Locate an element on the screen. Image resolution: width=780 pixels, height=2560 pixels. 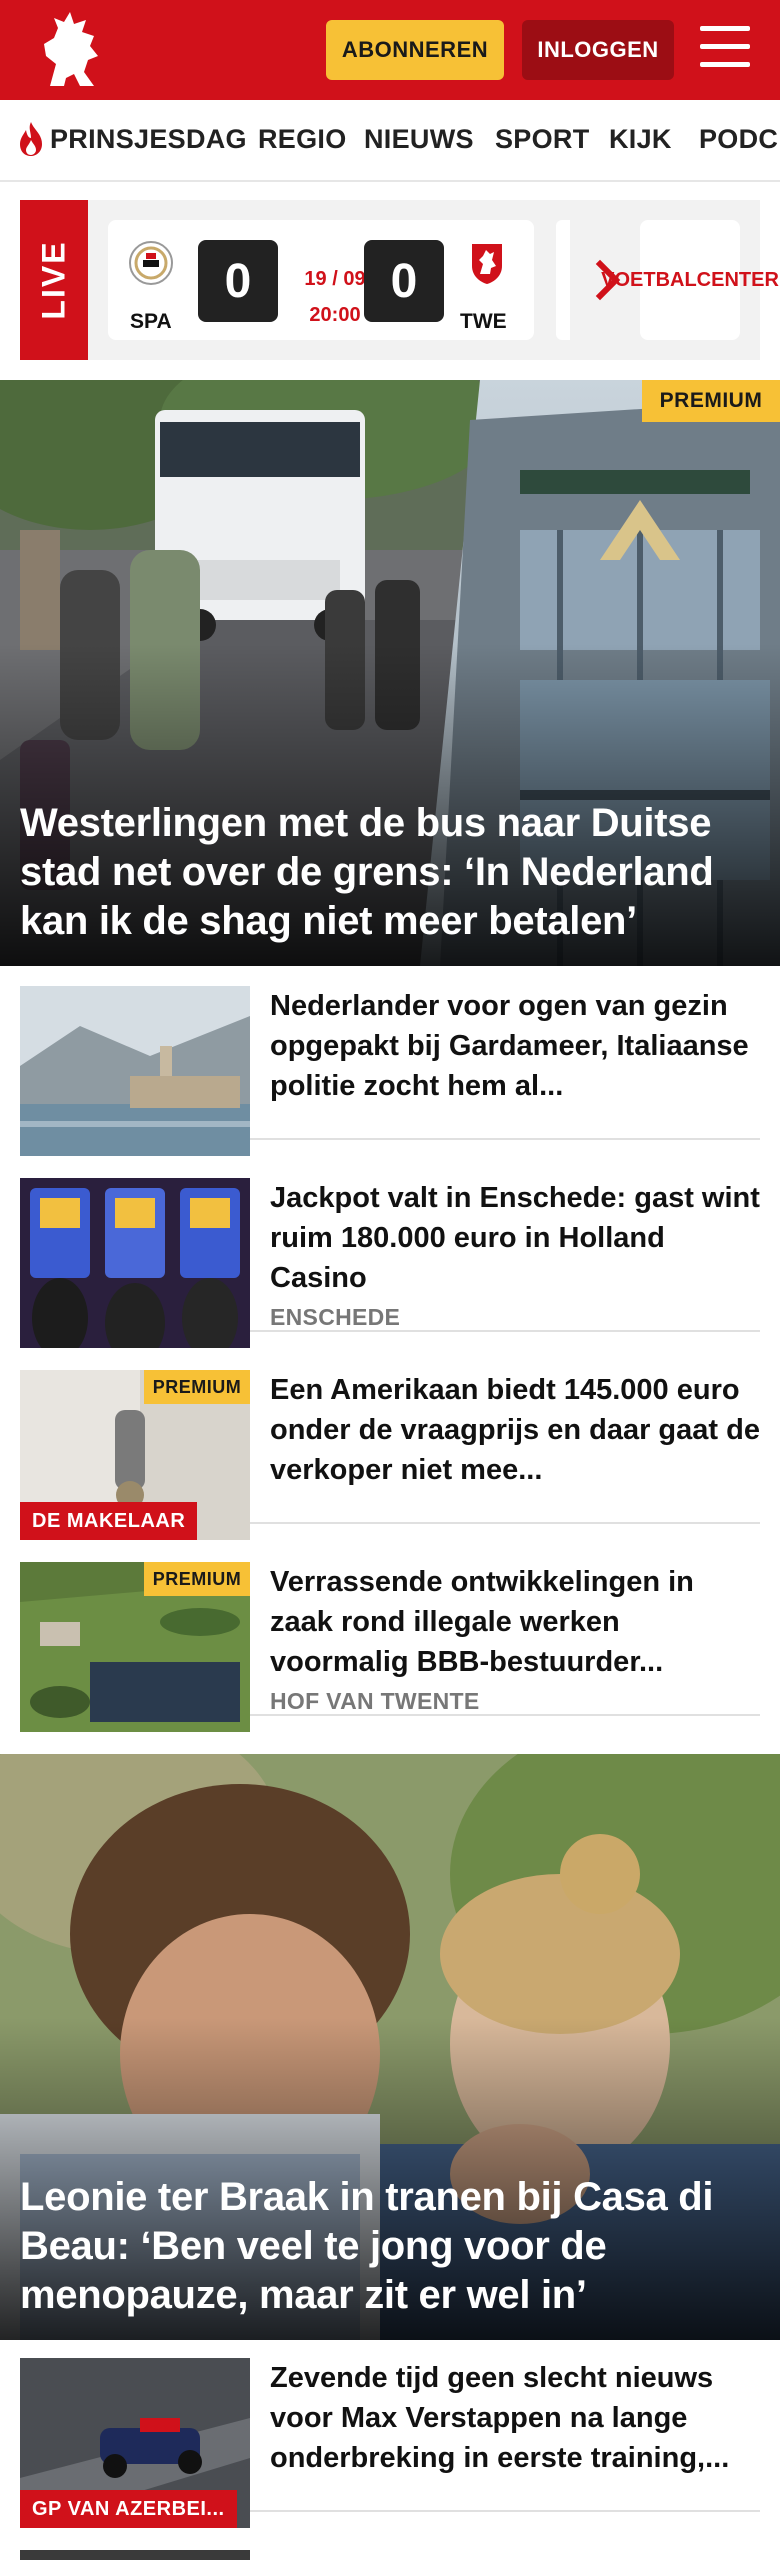
nav-item-nieuws: NIEUWS is located at coordinates (419, 139).